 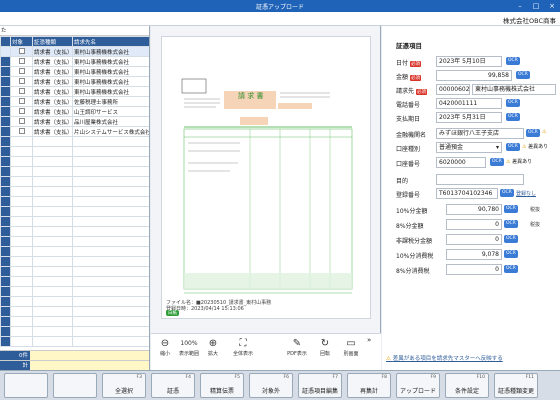 What do you see at coordinates (369, 385) in the screenshot?
I see `function-key-8: F8 再集計` at bounding box center [369, 385].